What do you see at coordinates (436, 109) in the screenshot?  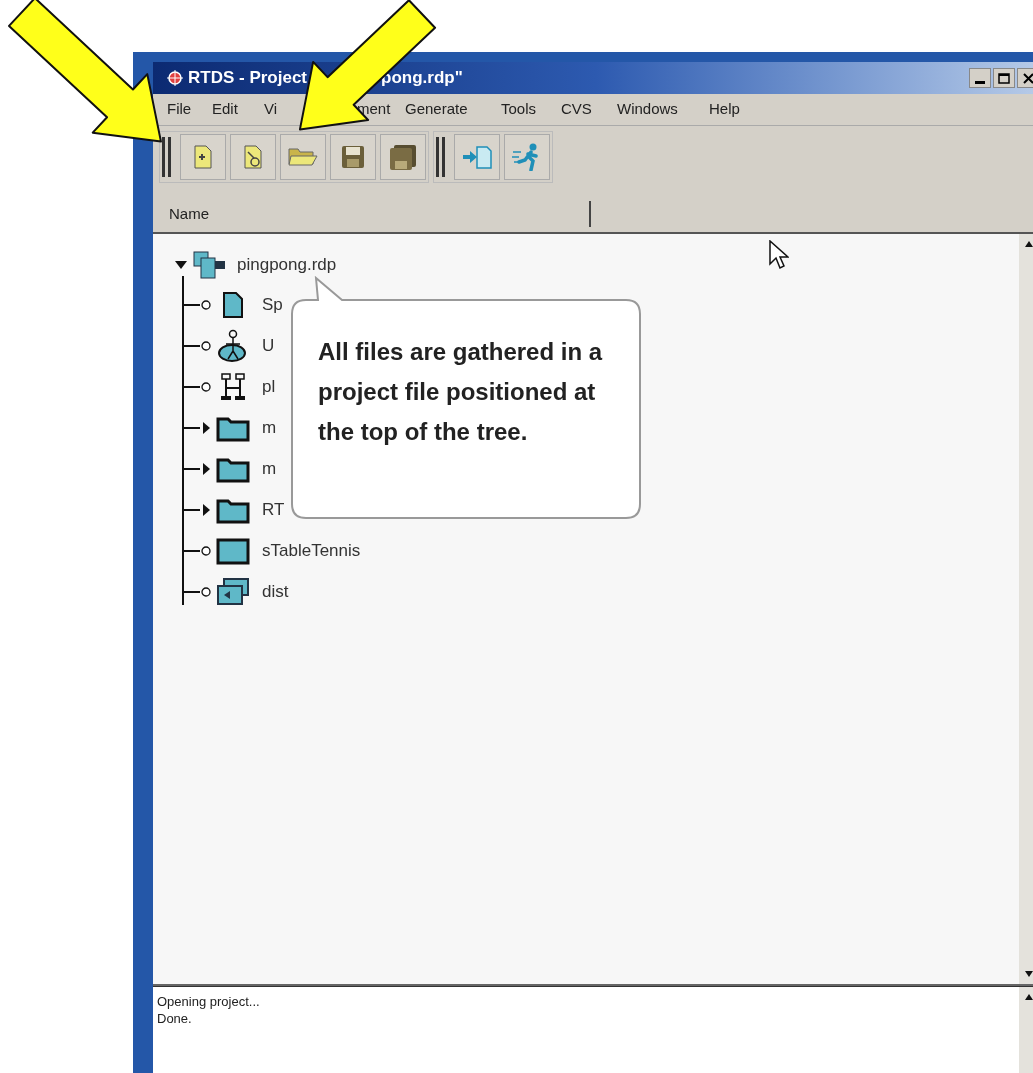 I see `menu-item: Generate` at bounding box center [436, 109].